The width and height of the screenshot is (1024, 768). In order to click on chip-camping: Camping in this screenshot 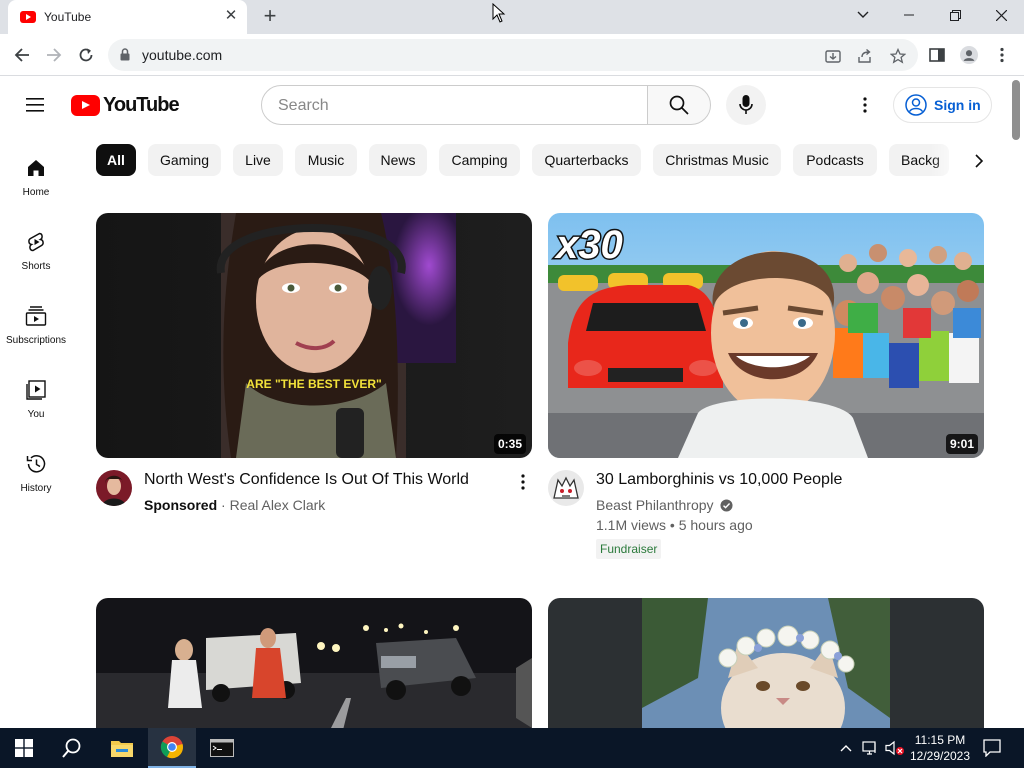, I will do `click(479, 160)`.